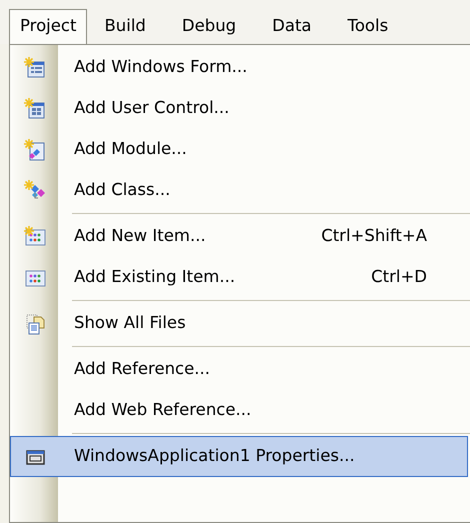 The width and height of the screenshot is (470, 523). I want to click on new-form-icon, so click(35, 67).